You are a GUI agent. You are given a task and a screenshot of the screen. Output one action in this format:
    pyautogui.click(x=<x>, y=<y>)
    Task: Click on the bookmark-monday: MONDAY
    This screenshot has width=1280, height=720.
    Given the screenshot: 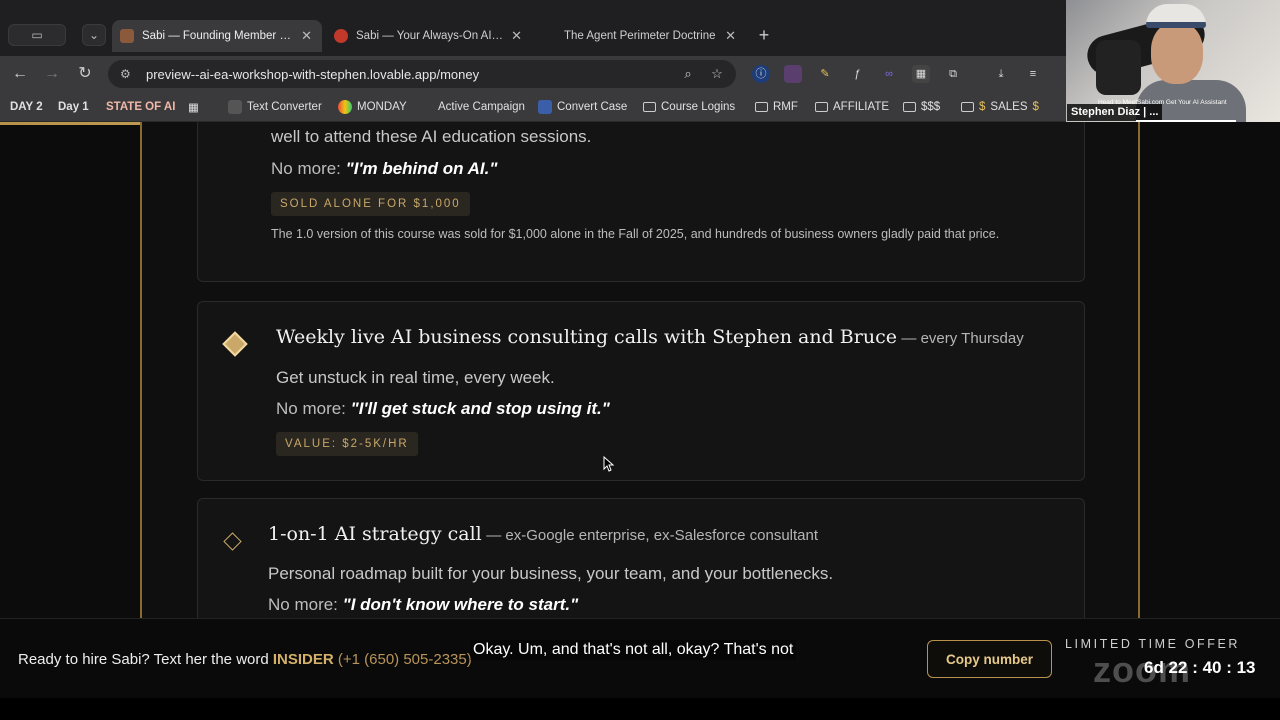 What is the action you would take?
    pyautogui.click(x=372, y=107)
    